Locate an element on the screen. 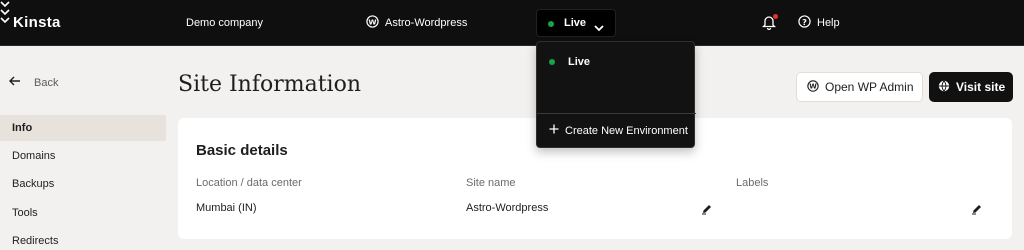 Image resolution: width=1024 pixels, height=250 pixels. site-selector: W Astro-Wordpress is located at coordinates (416, 23).